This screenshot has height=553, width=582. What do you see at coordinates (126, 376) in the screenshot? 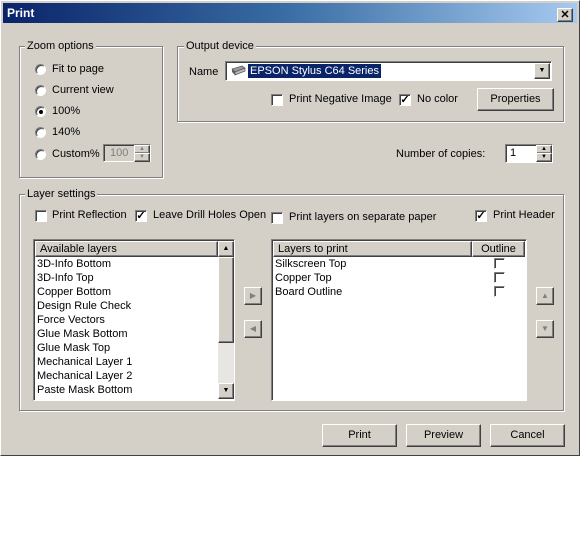
I see `list-item: Mechanical Layer 2` at bounding box center [126, 376].